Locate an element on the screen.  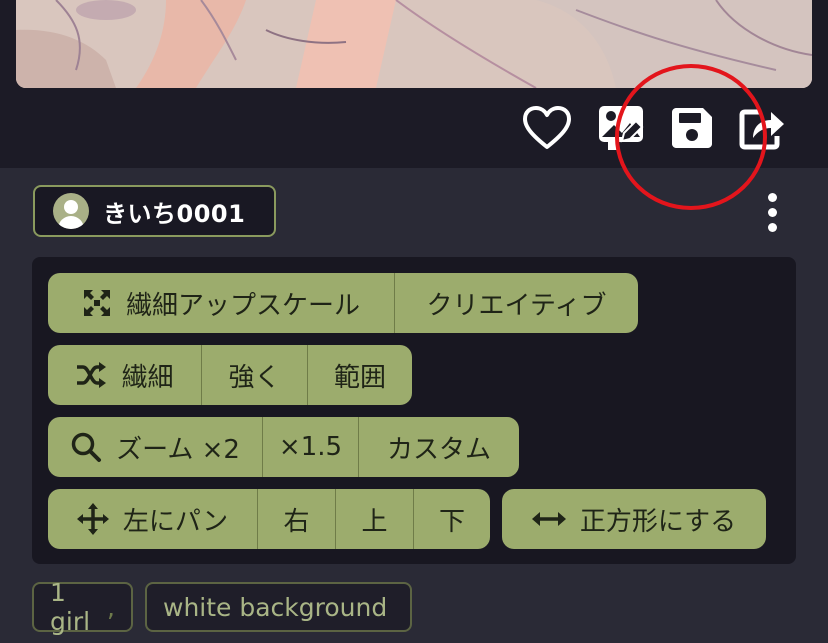
zoom-group: ズーム ×2 ×1.5 カスタム is located at coordinates (283, 447).